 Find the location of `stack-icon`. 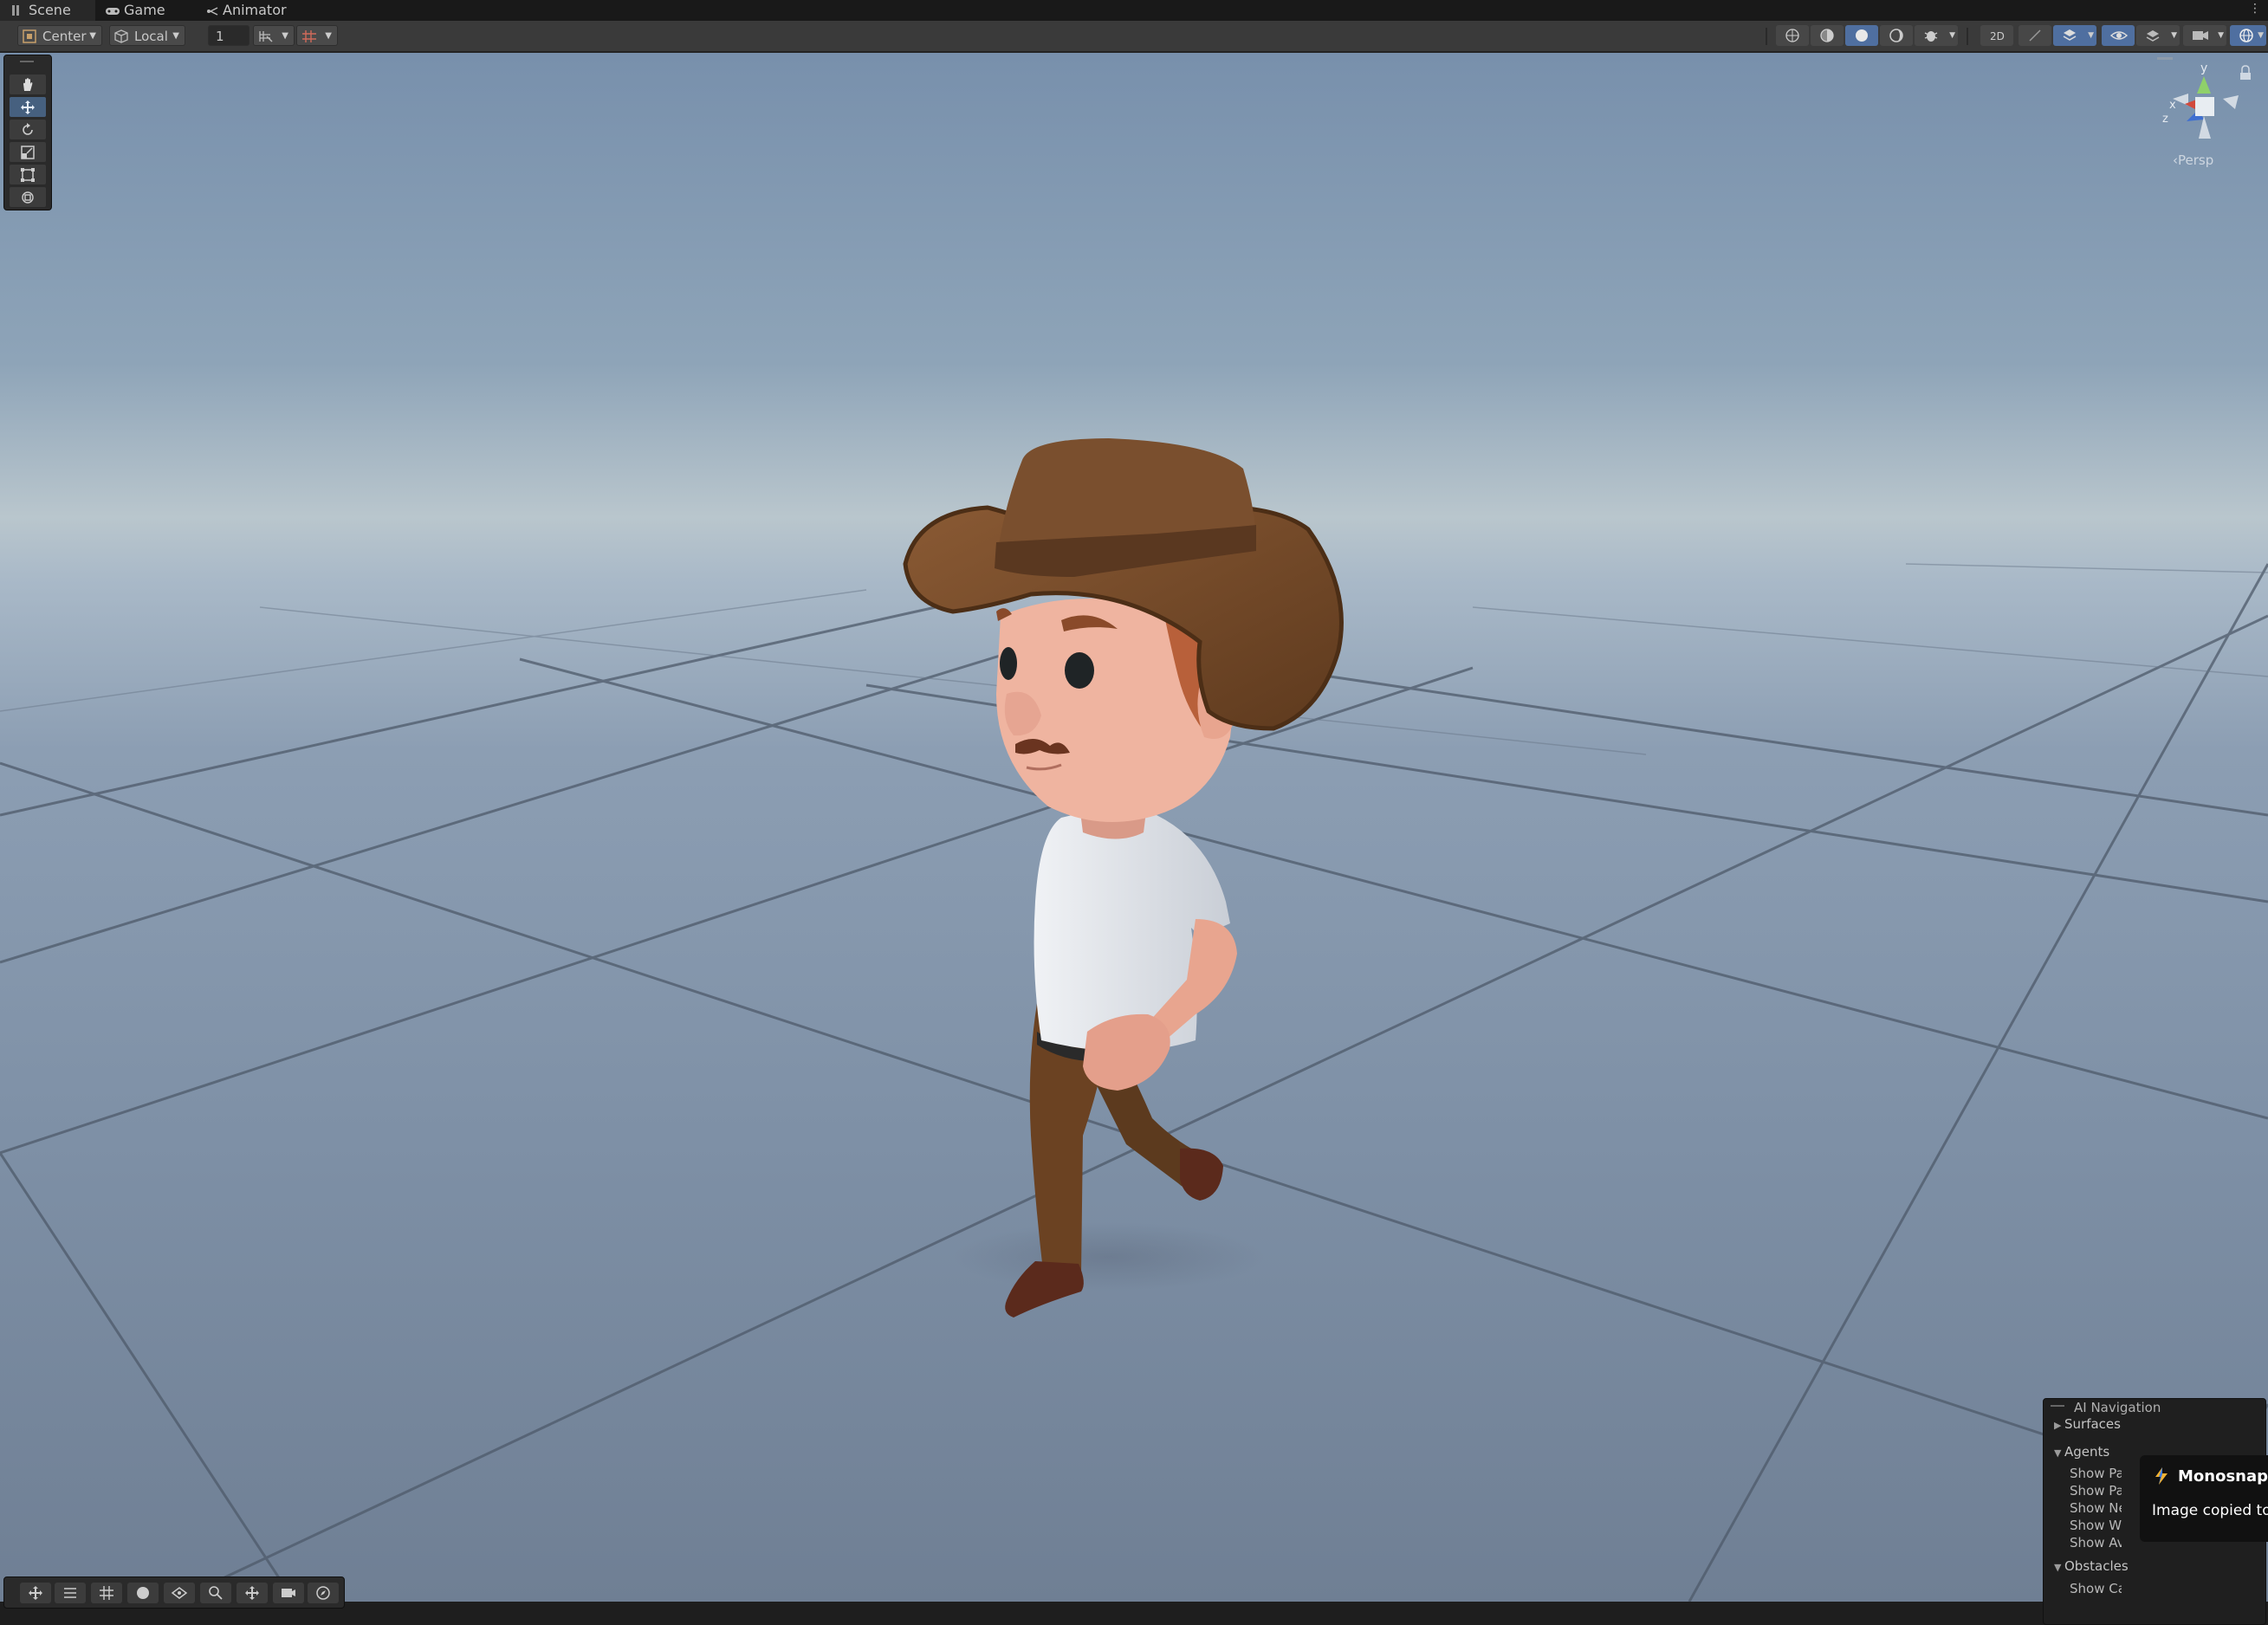

stack-icon is located at coordinates (2153, 36).